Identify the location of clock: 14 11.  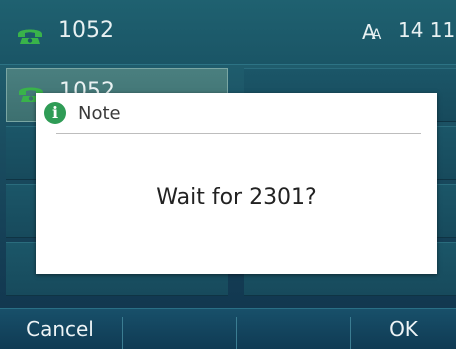
(427, 30).